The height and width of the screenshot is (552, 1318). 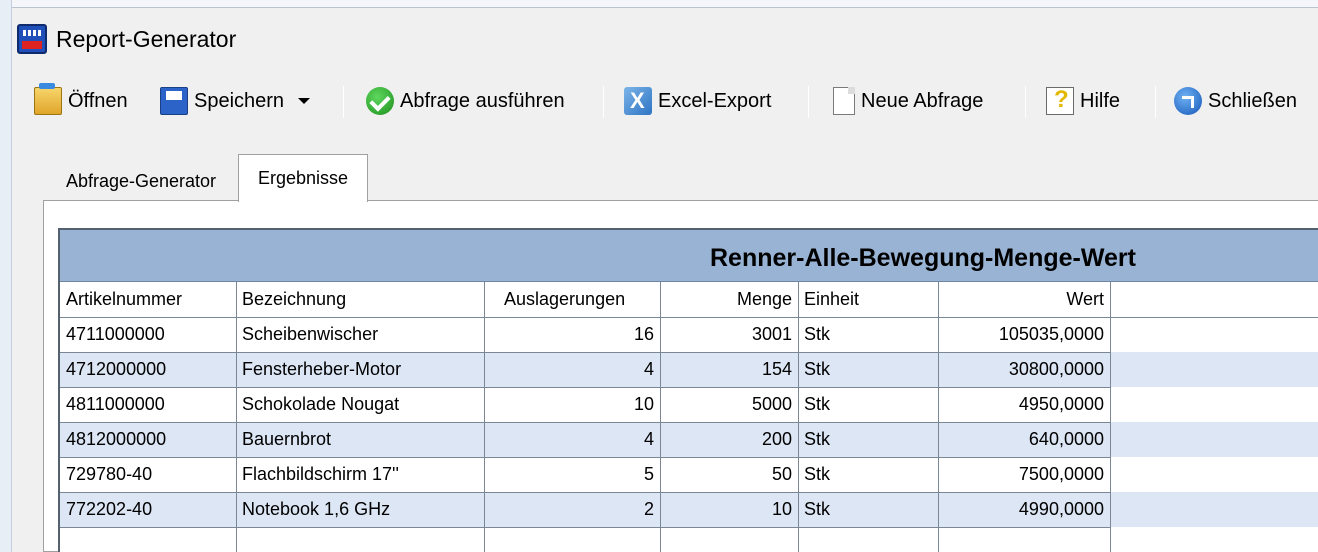 What do you see at coordinates (482, 100) in the screenshot?
I see `run-query-button-label: Abfrage ausführen` at bounding box center [482, 100].